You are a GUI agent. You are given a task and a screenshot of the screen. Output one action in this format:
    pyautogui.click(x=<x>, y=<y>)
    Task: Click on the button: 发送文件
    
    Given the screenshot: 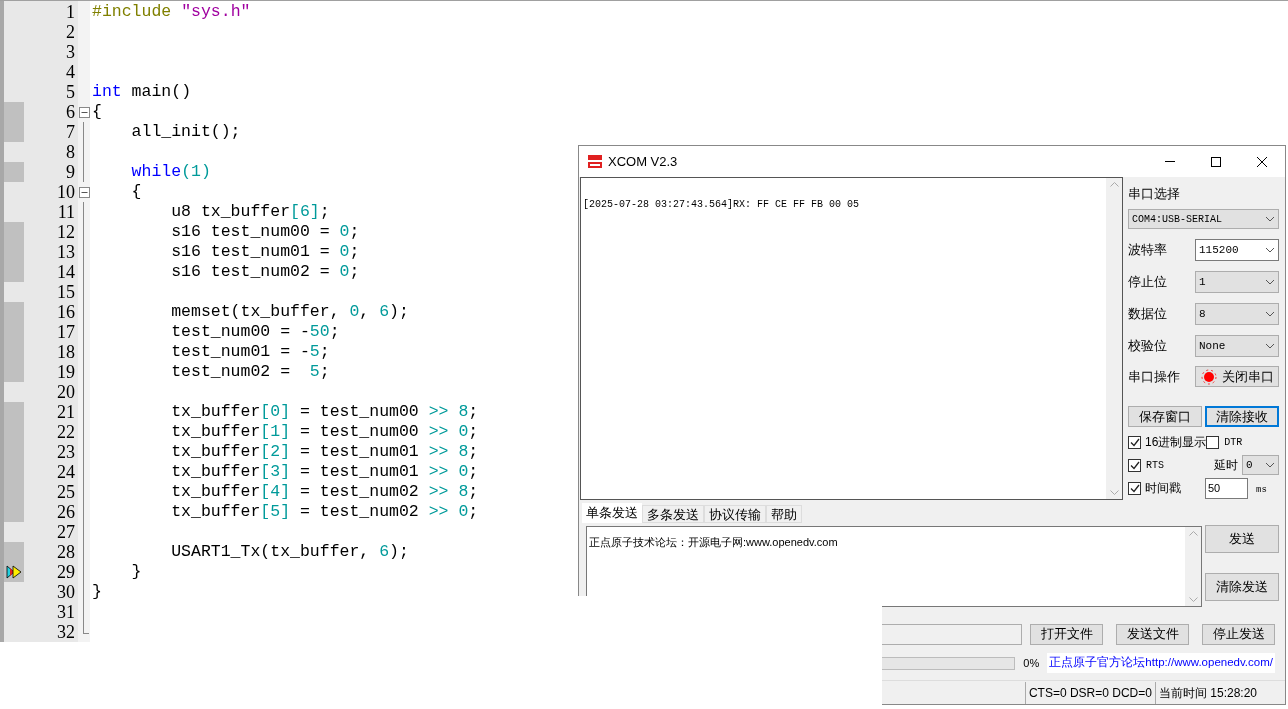 What is the action you would take?
    pyautogui.click(x=1152, y=634)
    